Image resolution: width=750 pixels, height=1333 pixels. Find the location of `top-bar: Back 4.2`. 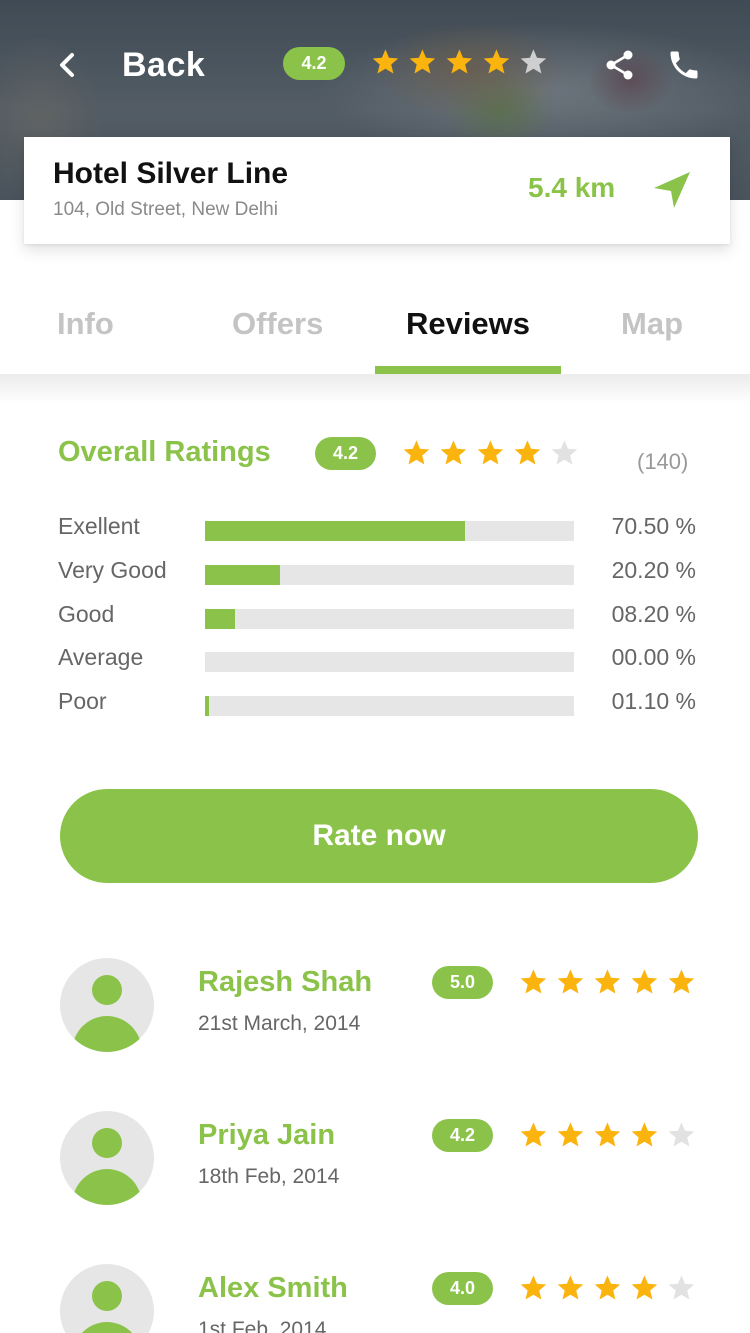

top-bar: Back 4.2 is located at coordinates (375, 65).